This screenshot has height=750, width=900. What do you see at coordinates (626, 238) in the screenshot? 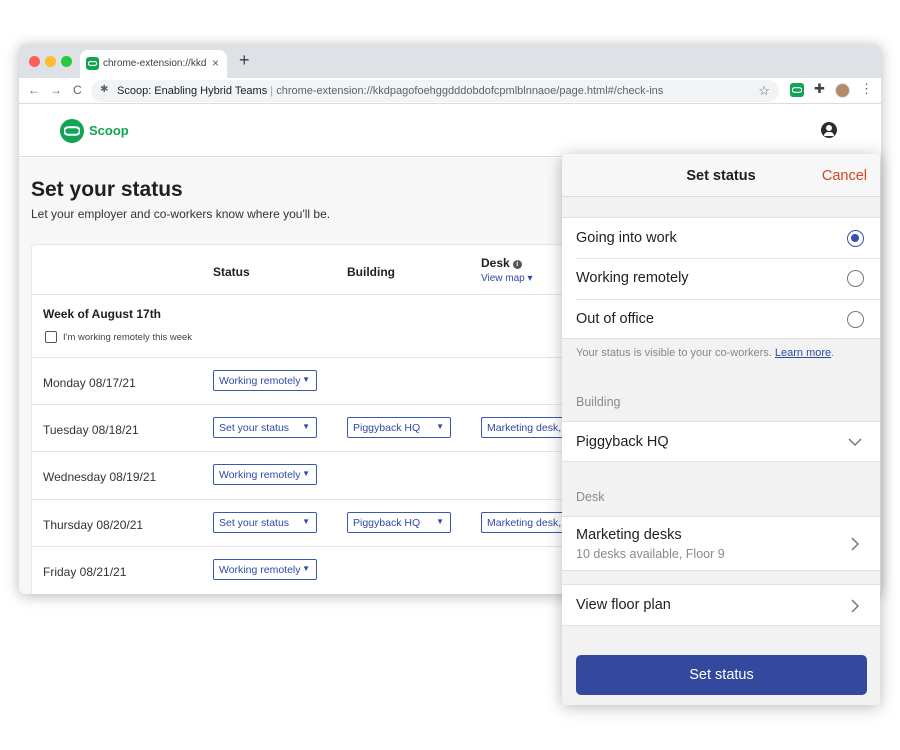
I see `option-label: Going into work` at bounding box center [626, 238].